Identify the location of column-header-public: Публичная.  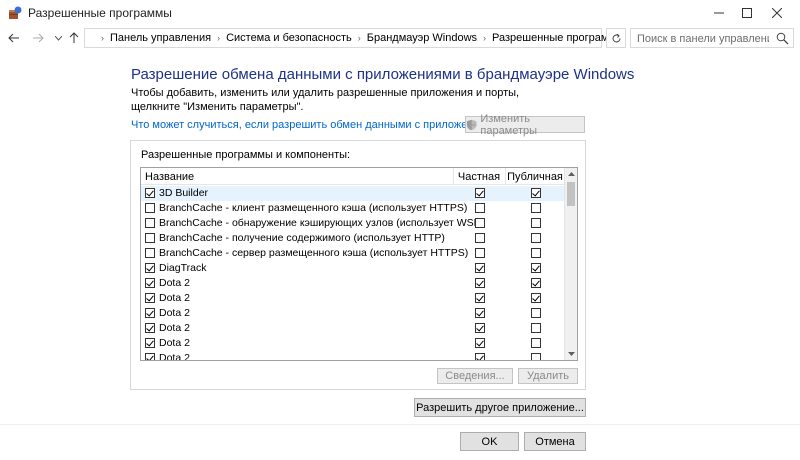
(535, 176).